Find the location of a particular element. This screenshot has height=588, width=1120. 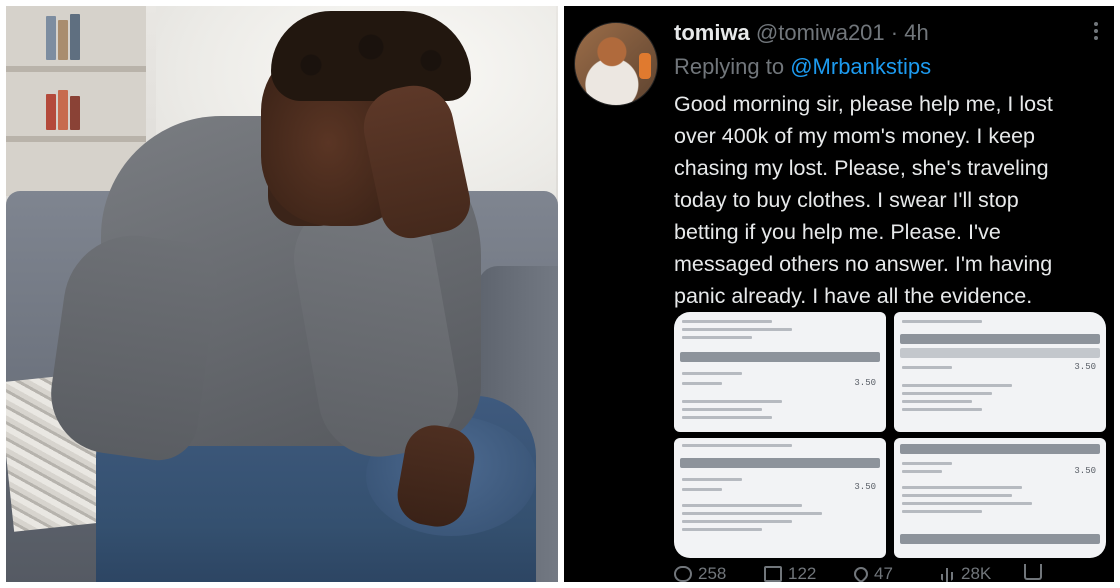

like-count: 47 is located at coordinates (883, 573).